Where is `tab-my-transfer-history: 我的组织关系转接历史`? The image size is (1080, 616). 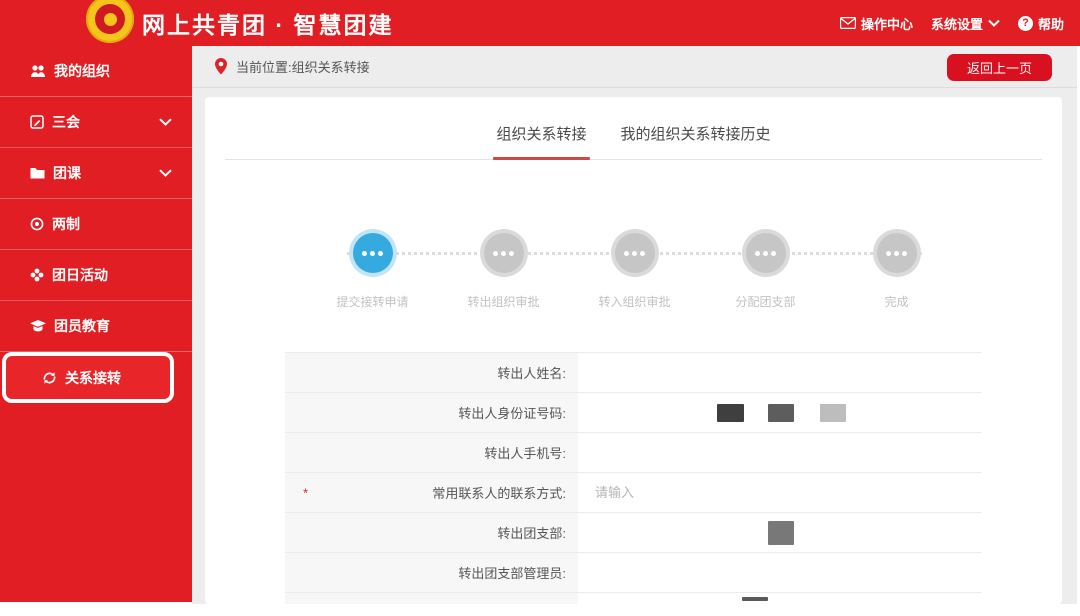
tab-my-transfer-history: 我的组织关系转接历史 is located at coordinates (696, 141).